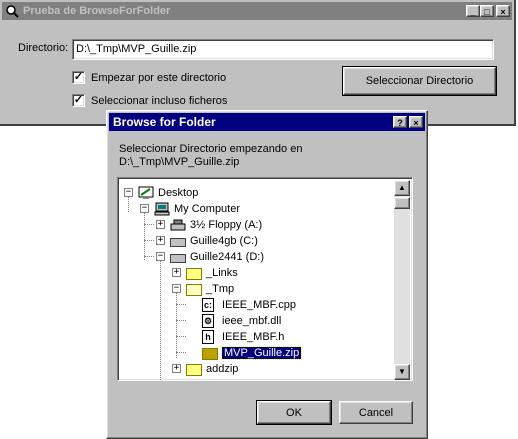 The image size is (518, 439). I want to click on start-dir-checkbox-row: ✓ Empezar por este directorio, so click(149, 77).